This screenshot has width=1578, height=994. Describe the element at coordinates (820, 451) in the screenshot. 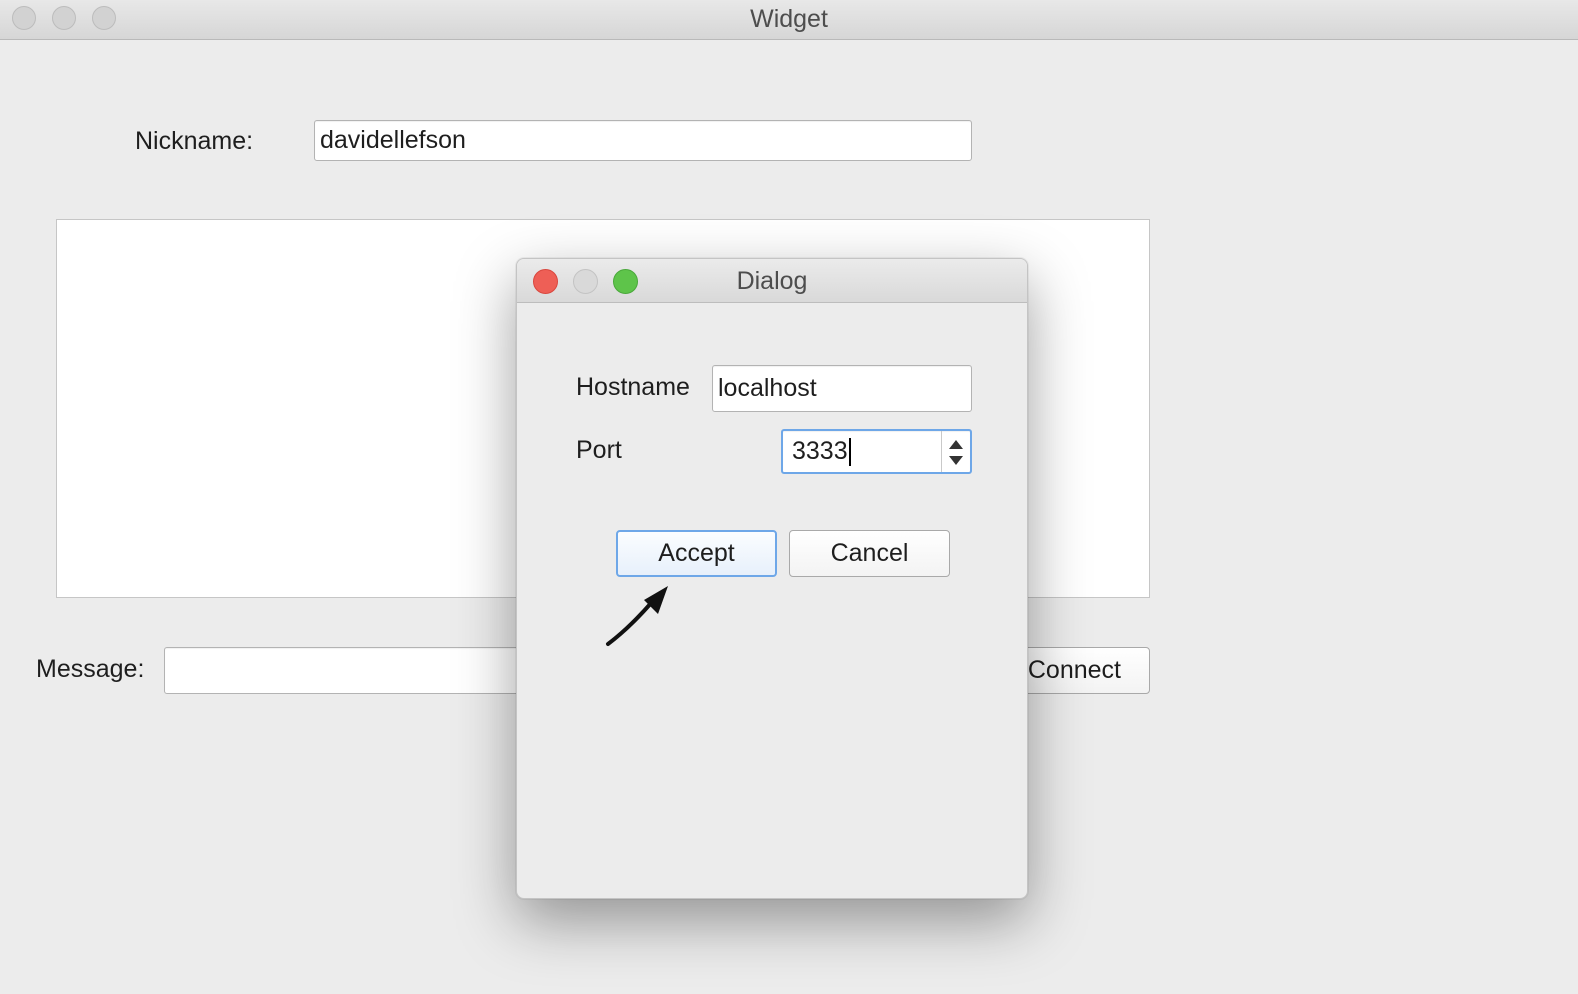

I see `port-value: 3333` at that location.